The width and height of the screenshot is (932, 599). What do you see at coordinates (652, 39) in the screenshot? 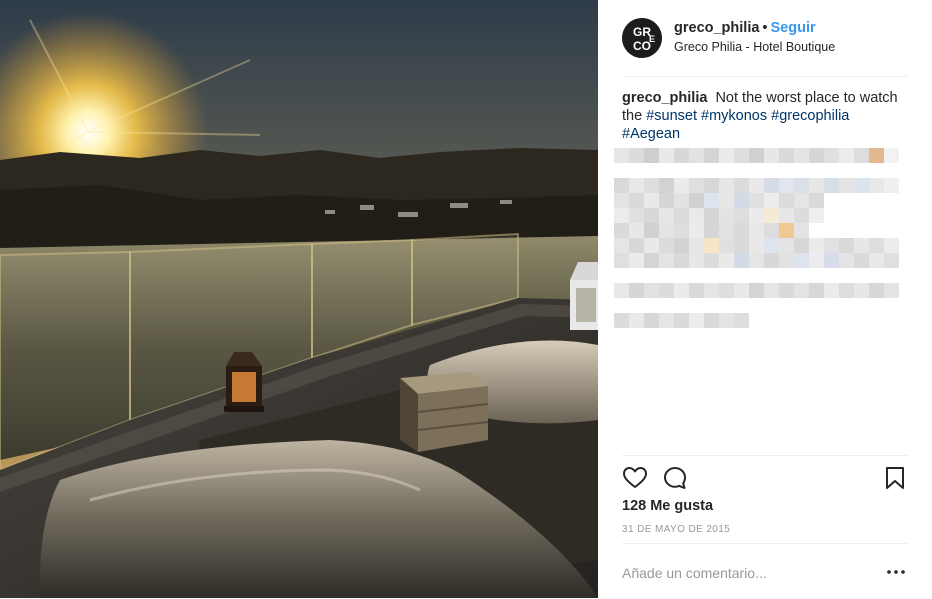
I see `svg-text: E` at bounding box center [652, 39].